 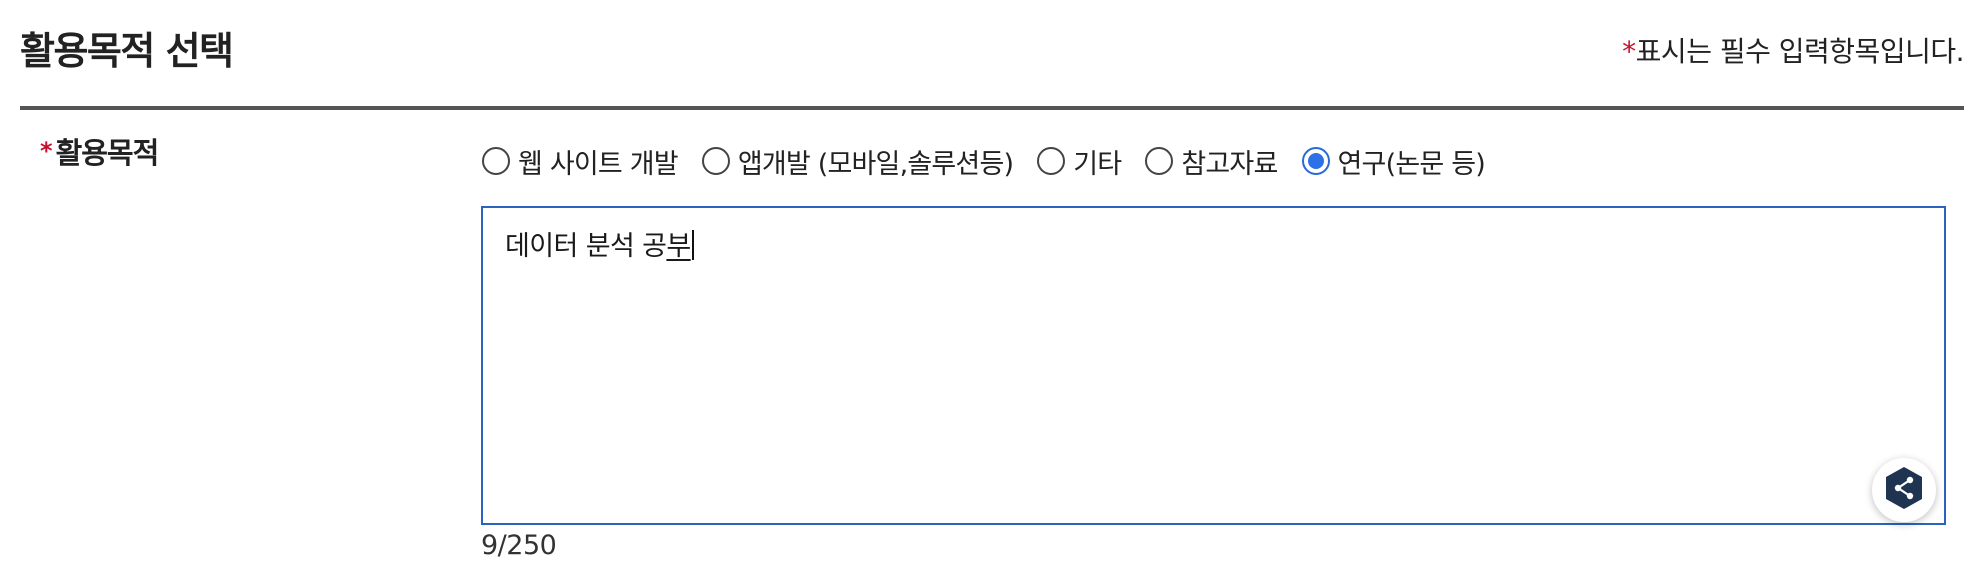 What do you see at coordinates (1800, 51) in the screenshot?
I see `required-note-text: 표시는 필수 입력항목입니다.` at bounding box center [1800, 51].